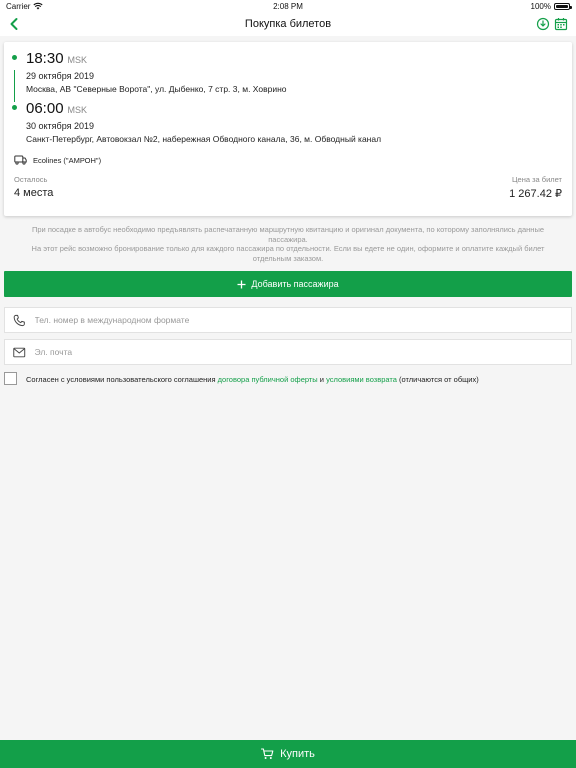 Image resolution: width=576 pixels, height=768 pixels. I want to click on agreement-and: и, so click(321, 379).